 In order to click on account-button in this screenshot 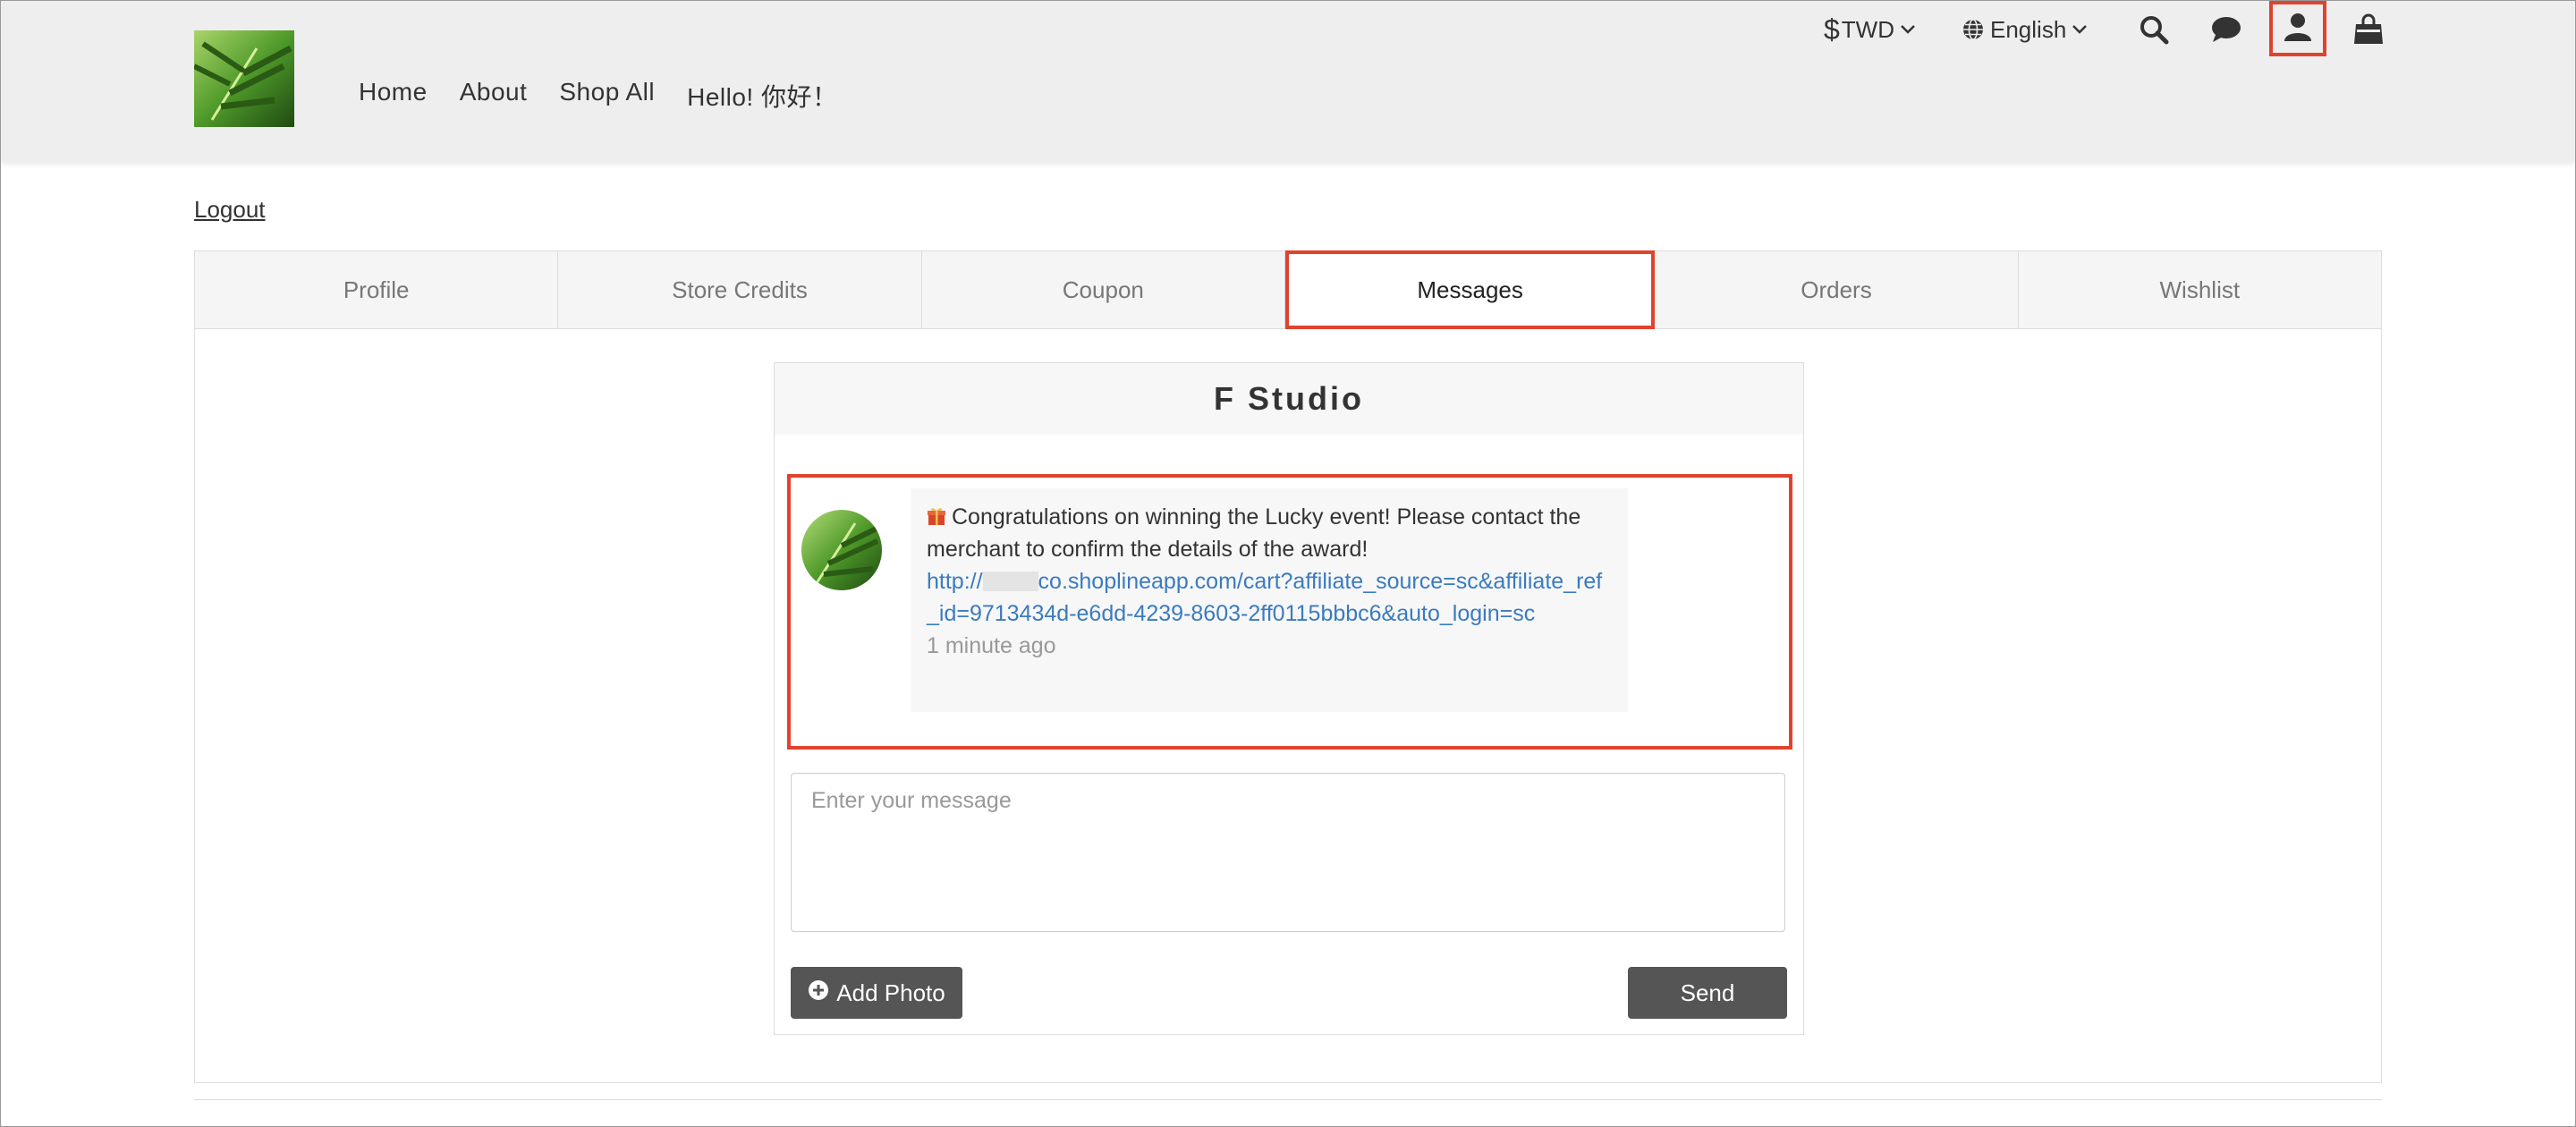, I will do `click(2297, 28)`.